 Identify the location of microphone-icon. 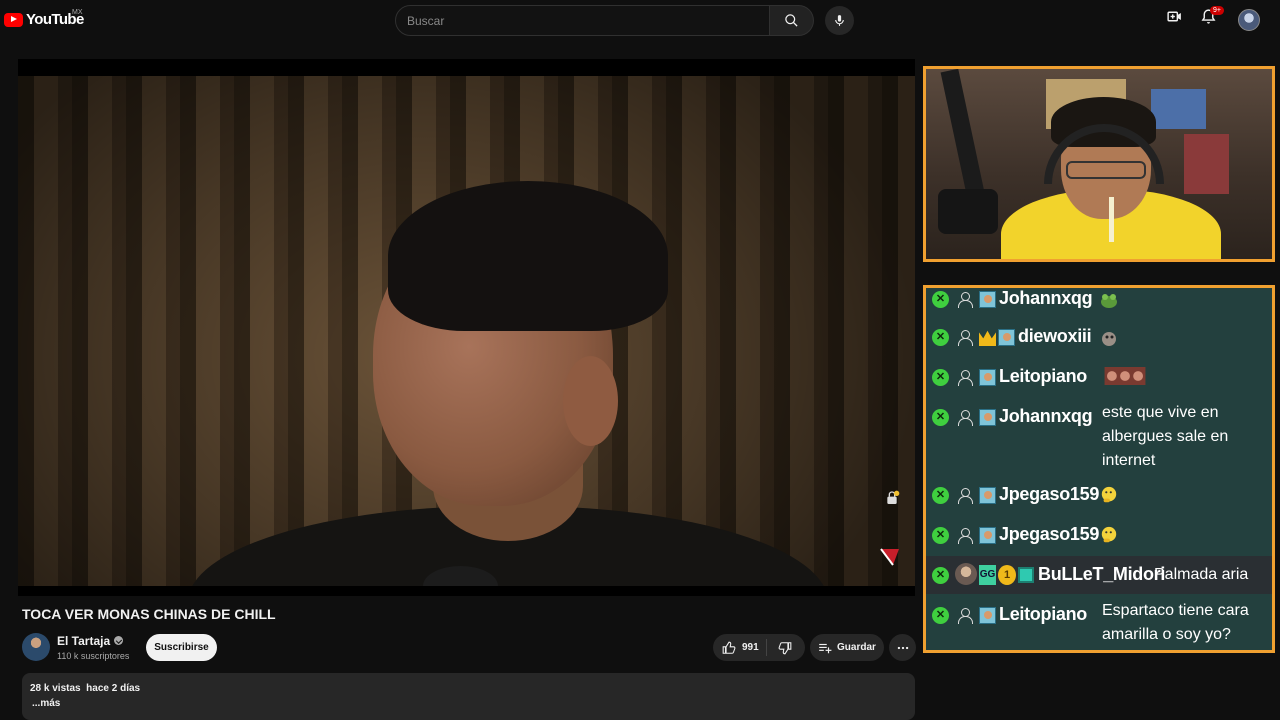
(839, 20).